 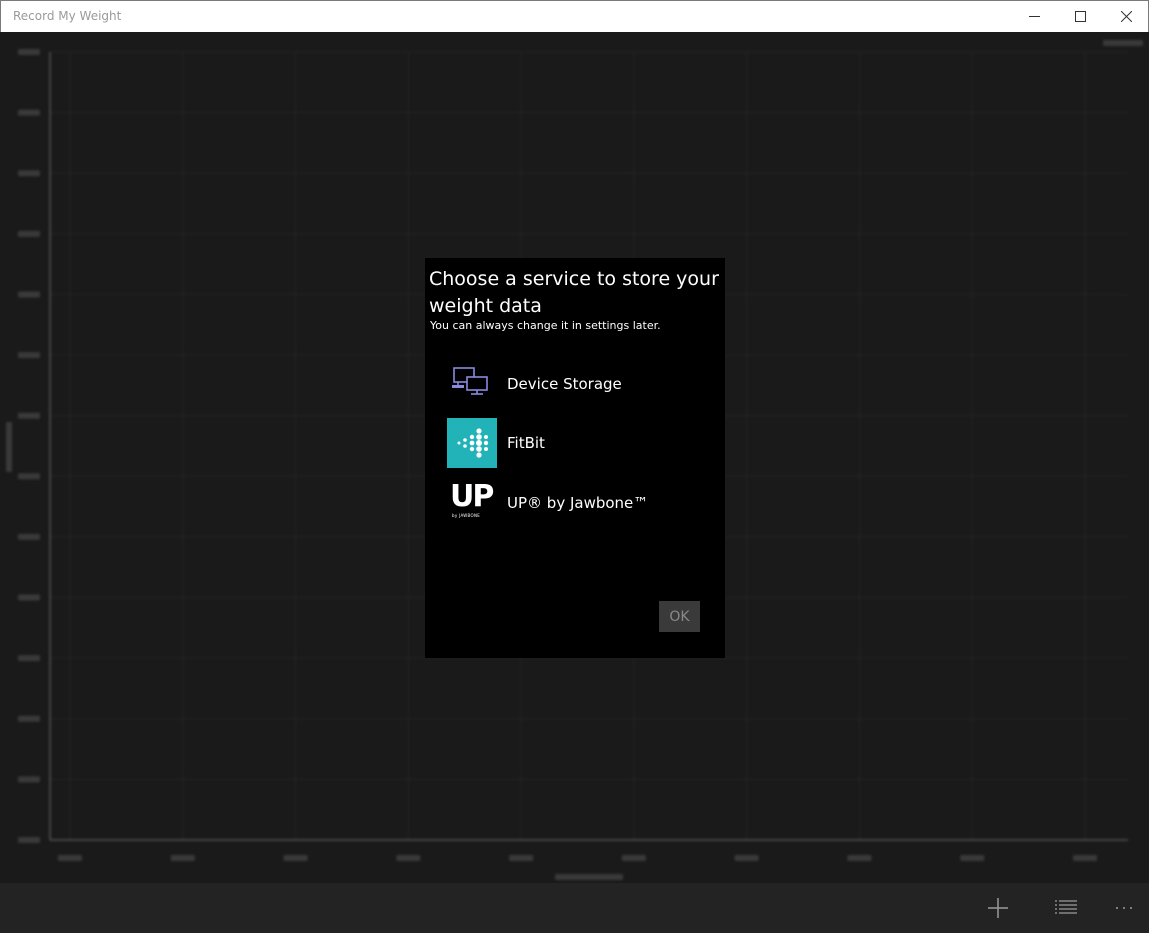 I want to click on add-button, so click(x=998, y=908).